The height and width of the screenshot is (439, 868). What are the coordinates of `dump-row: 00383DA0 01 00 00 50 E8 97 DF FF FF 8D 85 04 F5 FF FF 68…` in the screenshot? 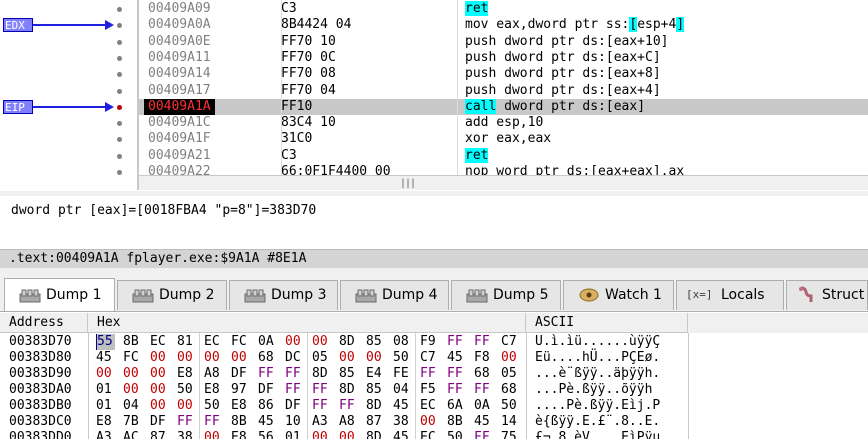 It's located at (434, 390).